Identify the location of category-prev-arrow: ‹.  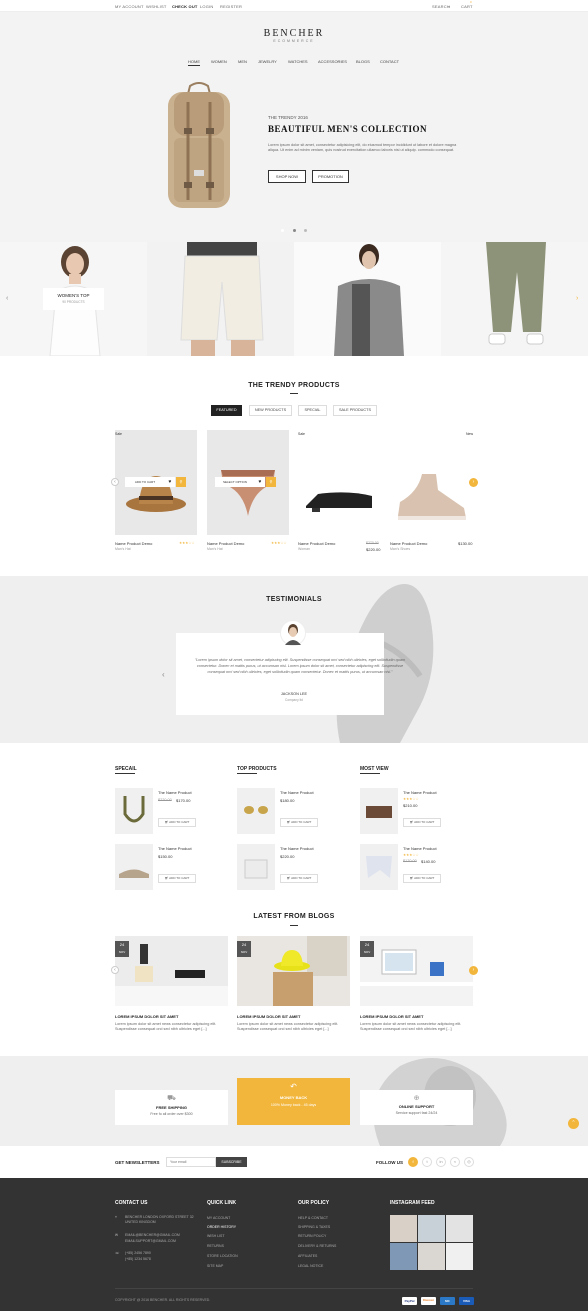
(7, 298).